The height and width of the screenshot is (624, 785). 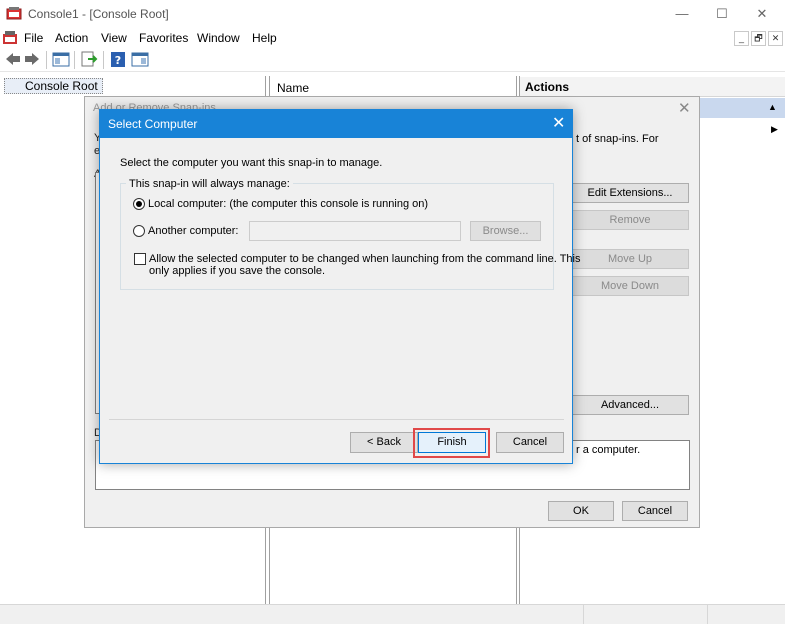 What do you see at coordinates (384, 442) in the screenshot?
I see `back-button: < Back` at bounding box center [384, 442].